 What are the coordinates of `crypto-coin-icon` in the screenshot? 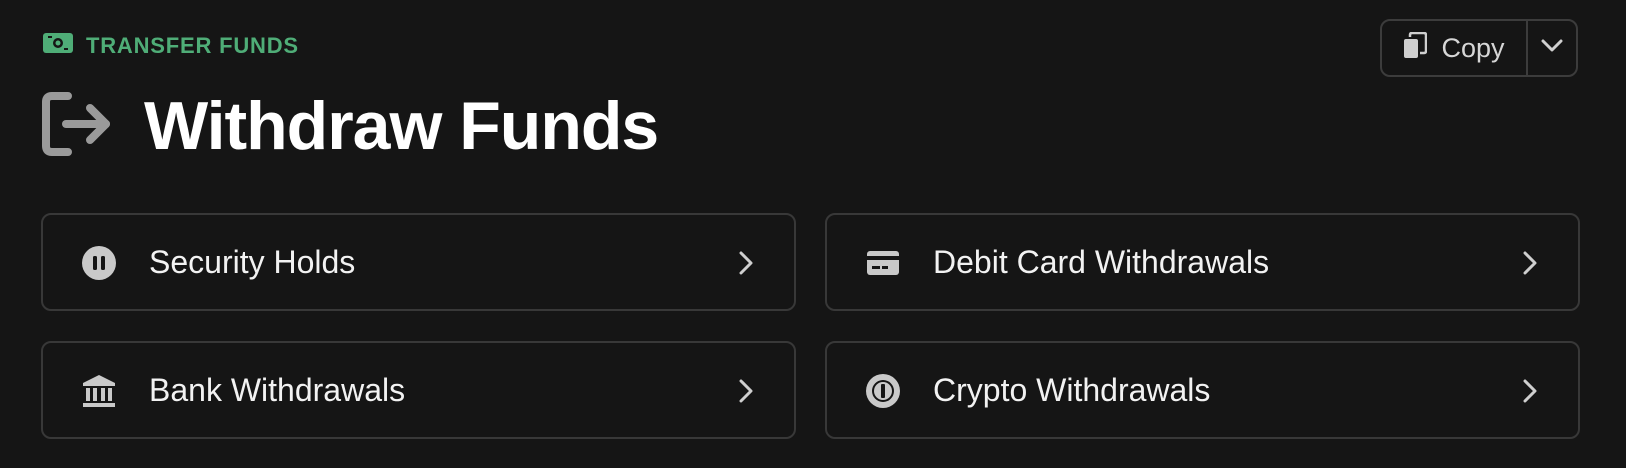 It's located at (883, 391).